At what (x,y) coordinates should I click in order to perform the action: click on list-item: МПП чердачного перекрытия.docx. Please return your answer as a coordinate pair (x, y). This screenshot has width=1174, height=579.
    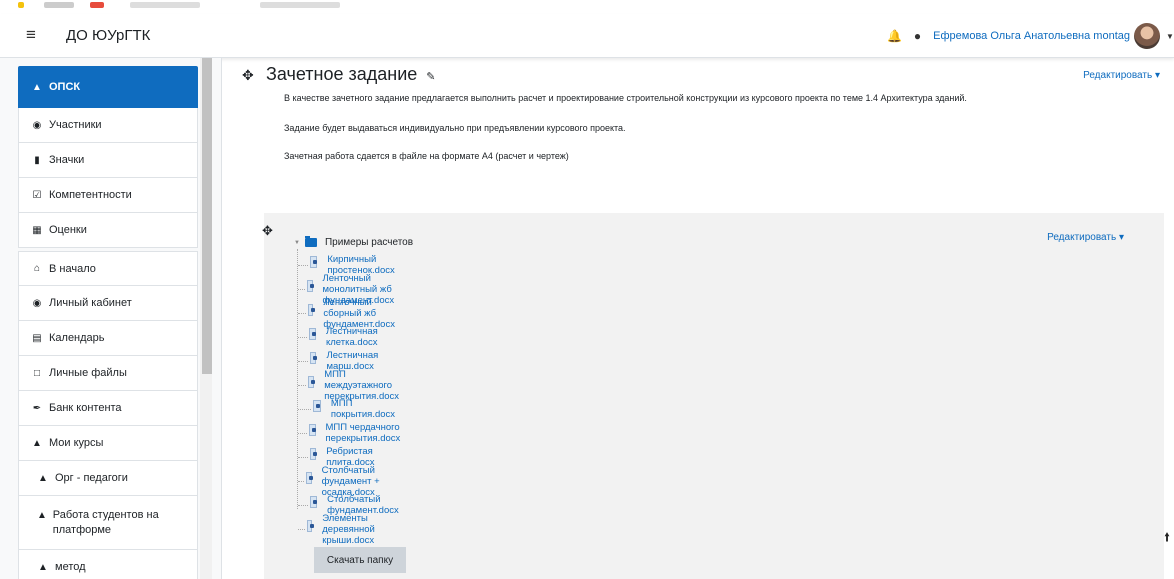
    Looking at the image, I should click on (354, 433).